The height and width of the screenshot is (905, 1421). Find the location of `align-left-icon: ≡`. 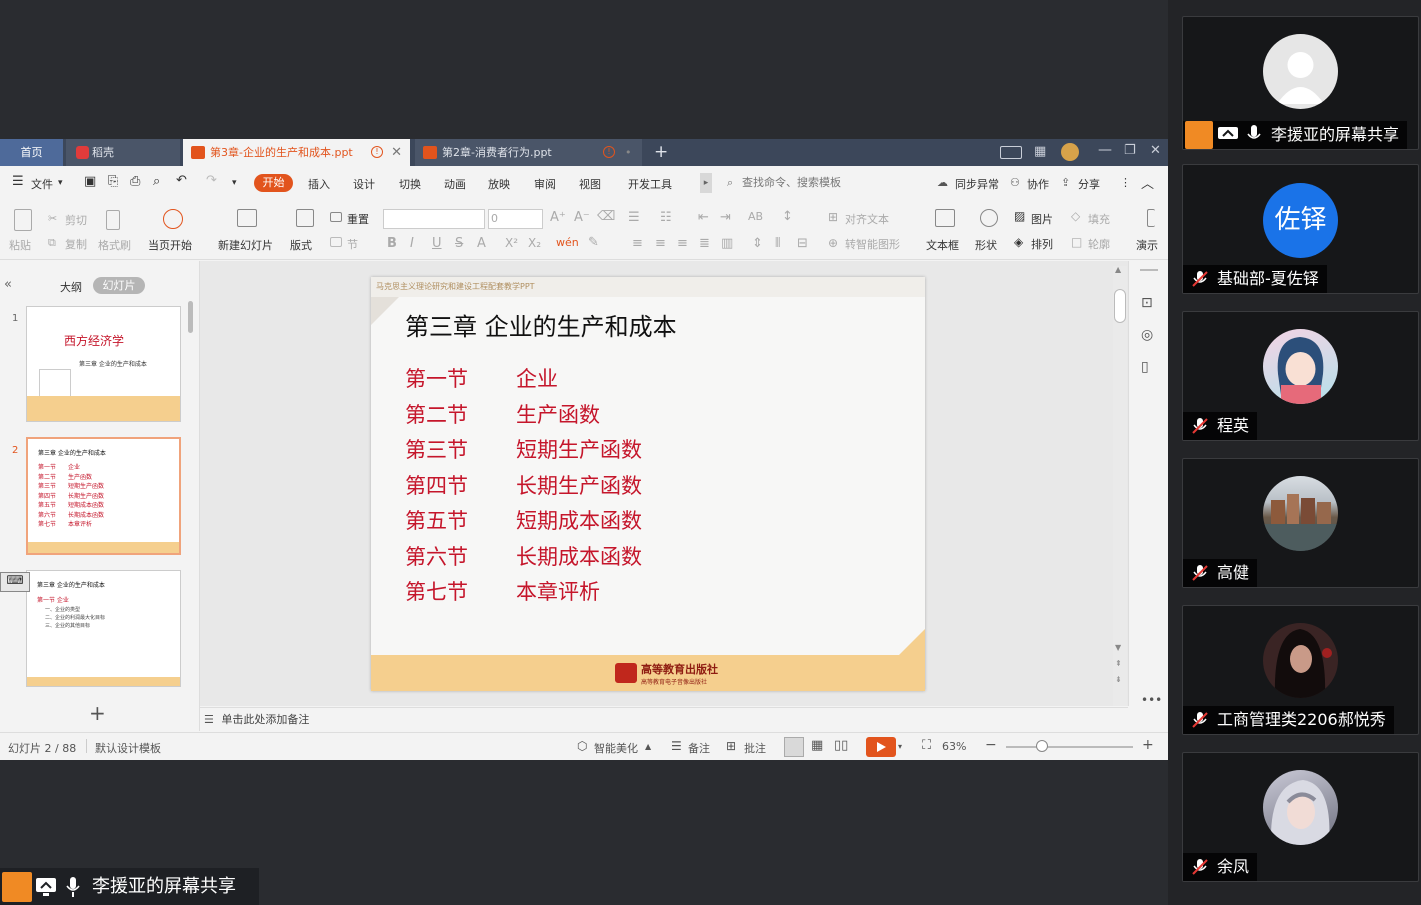

align-left-icon: ≡ is located at coordinates (637, 243).